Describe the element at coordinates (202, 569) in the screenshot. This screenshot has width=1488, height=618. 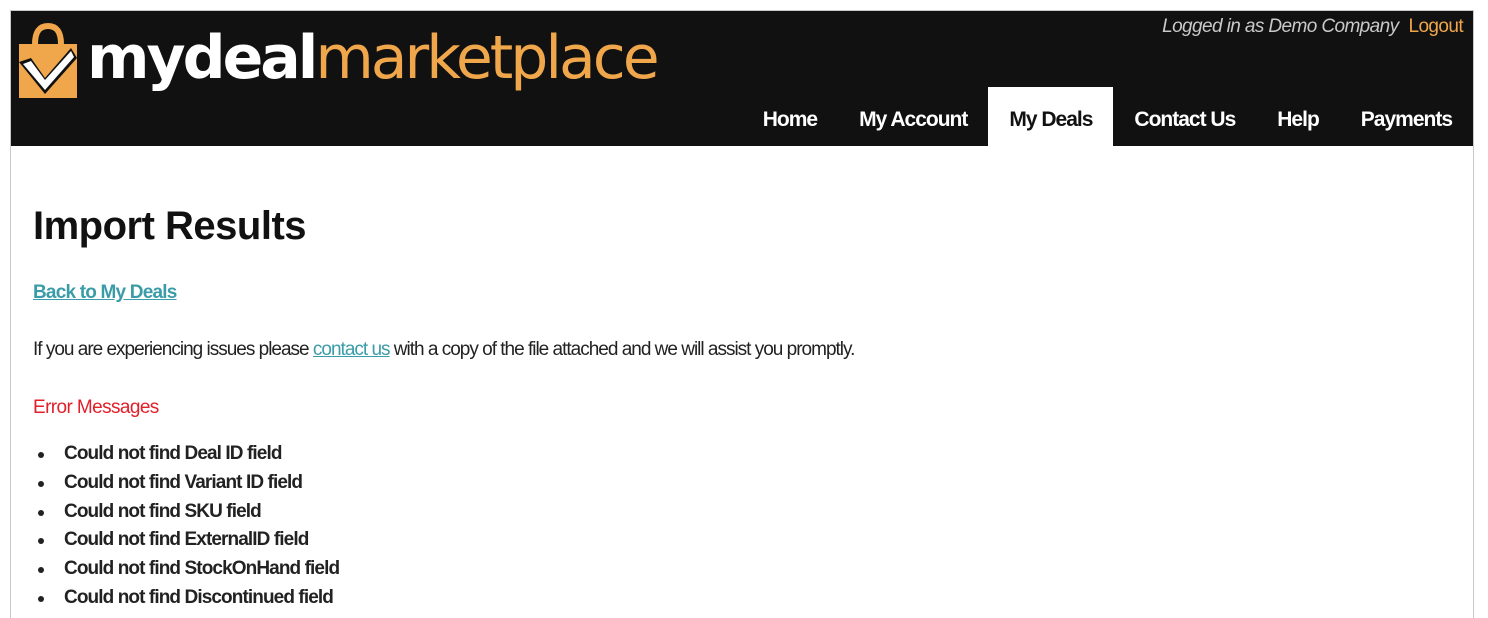
I see `error-text: Could not find StockOnHand field` at that location.